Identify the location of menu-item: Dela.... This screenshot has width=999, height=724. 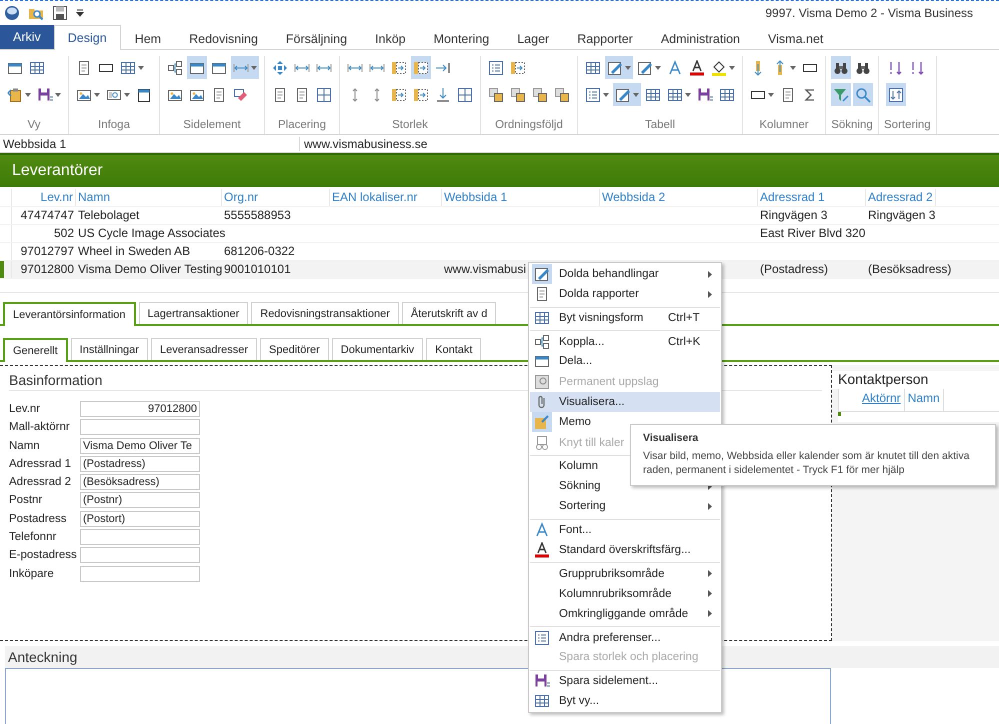
(625, 361).